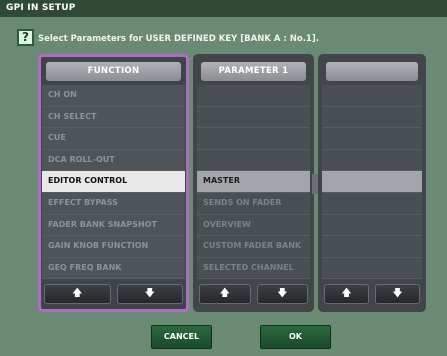 The height and width of the screenshot is (356, 447). What do you see at coordinates (253, 247) in the screenshot?
I see `parameter1-item-custom-fader-bank: CUSTOM FADER BANK` at bounding box center [253, 247].